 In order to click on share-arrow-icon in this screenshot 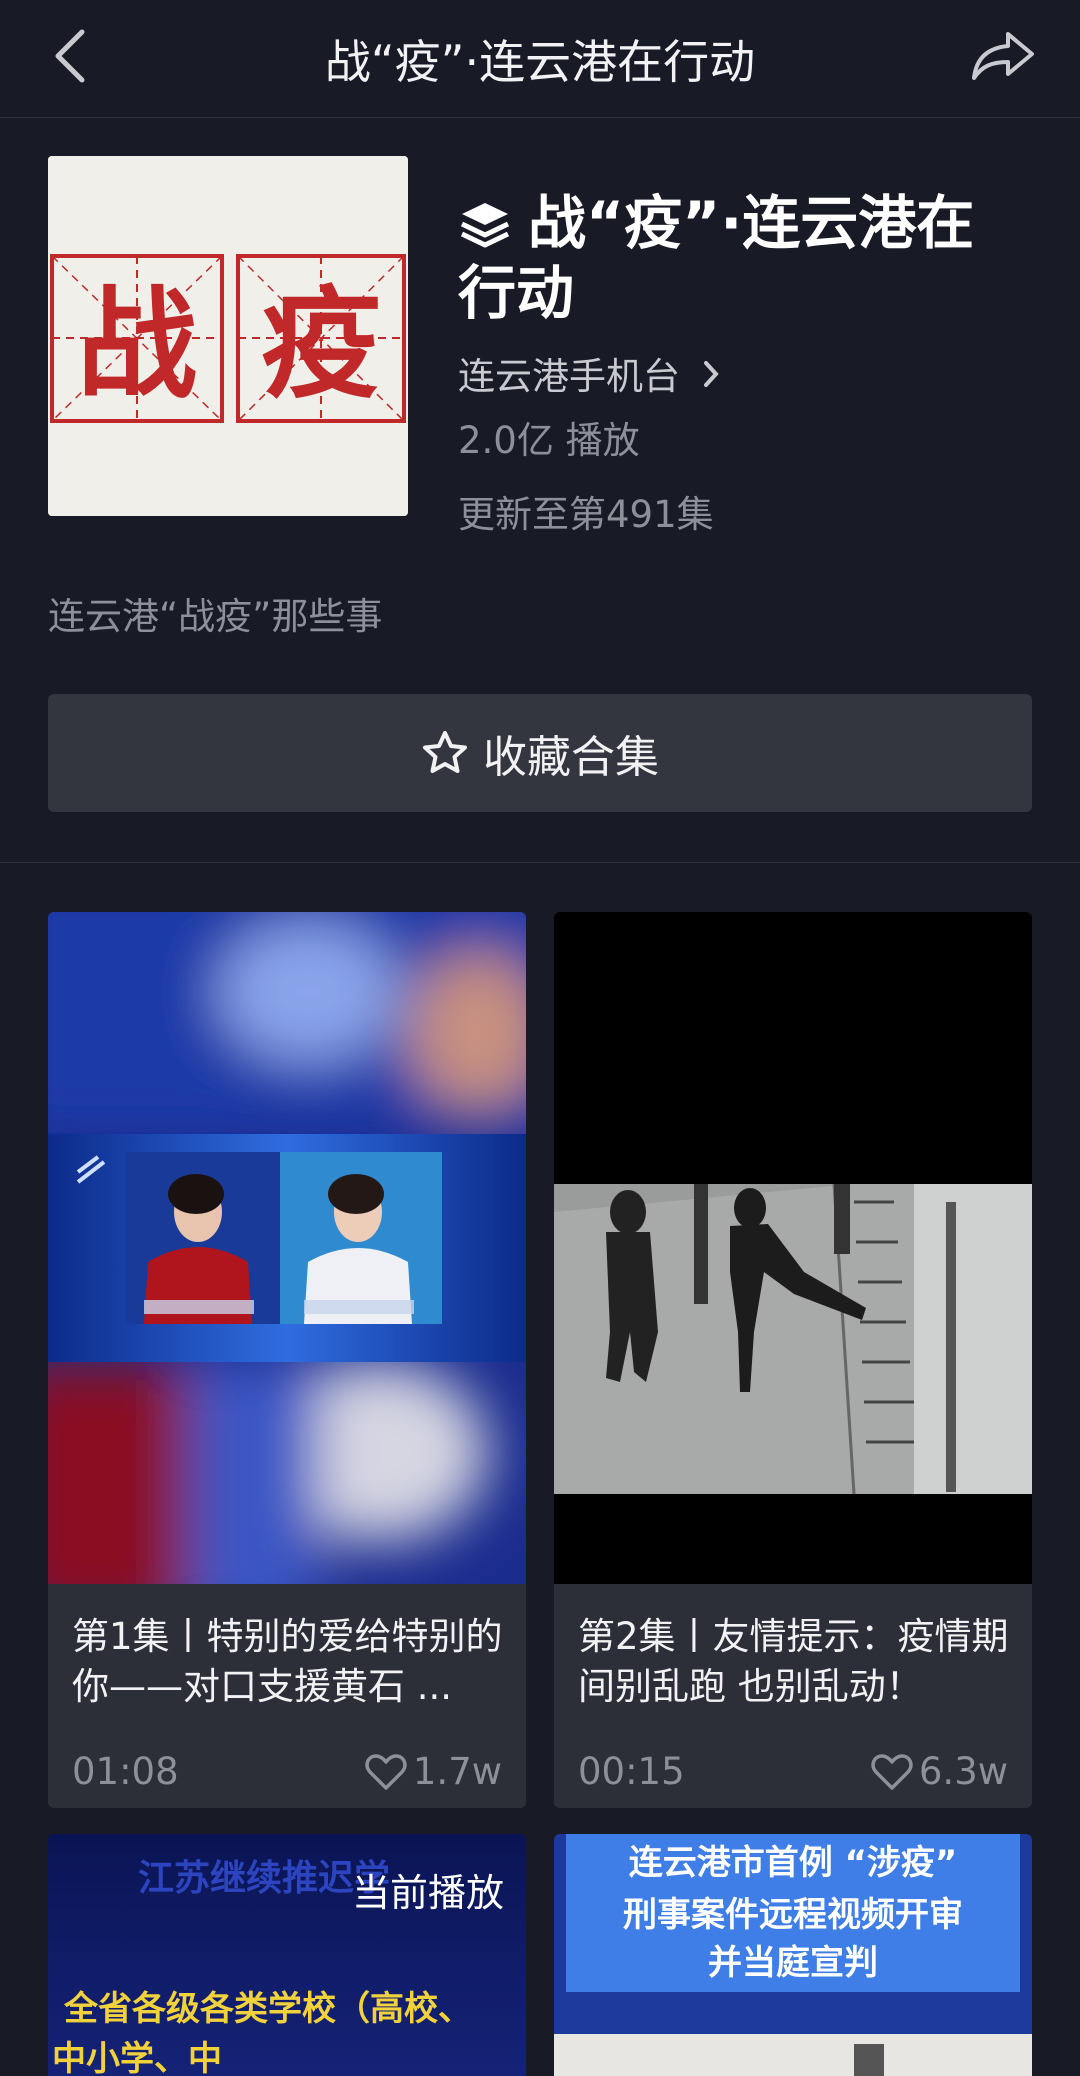, I will do `click(1003, 56)`.